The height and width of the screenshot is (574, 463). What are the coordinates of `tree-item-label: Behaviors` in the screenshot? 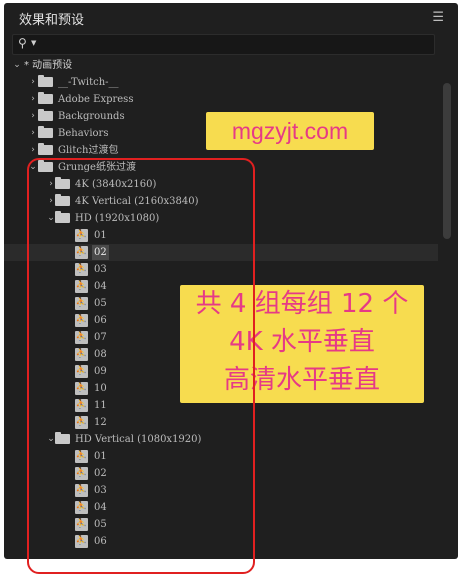 It's located at (83, 133).